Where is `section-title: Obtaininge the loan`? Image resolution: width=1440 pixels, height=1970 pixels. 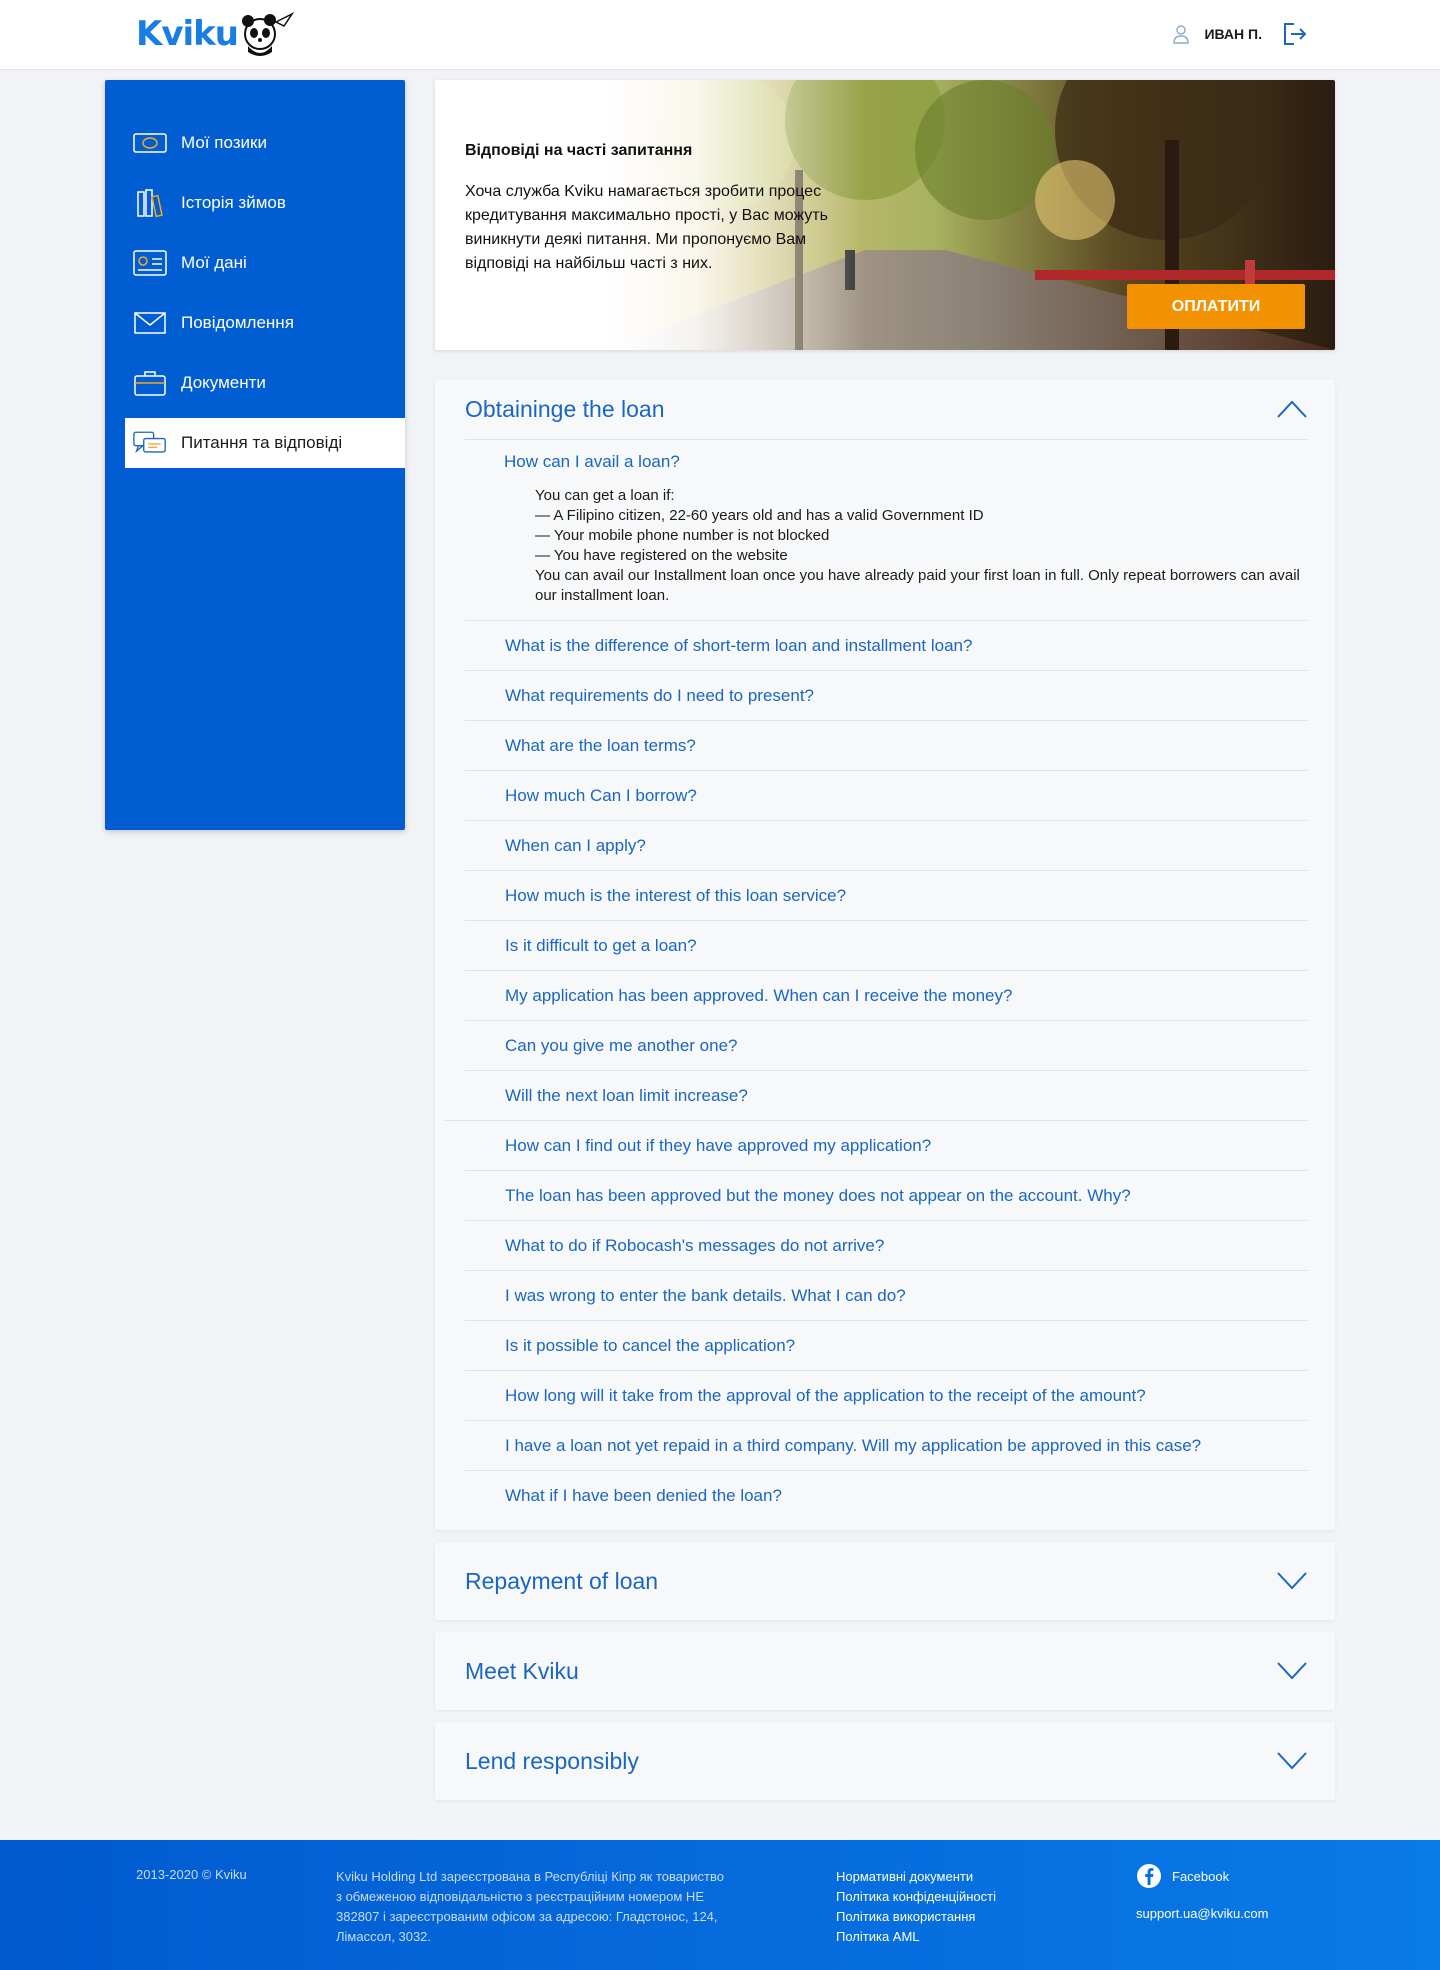 section-title: Obtaininge the loan is located at coordinates (565, 409).